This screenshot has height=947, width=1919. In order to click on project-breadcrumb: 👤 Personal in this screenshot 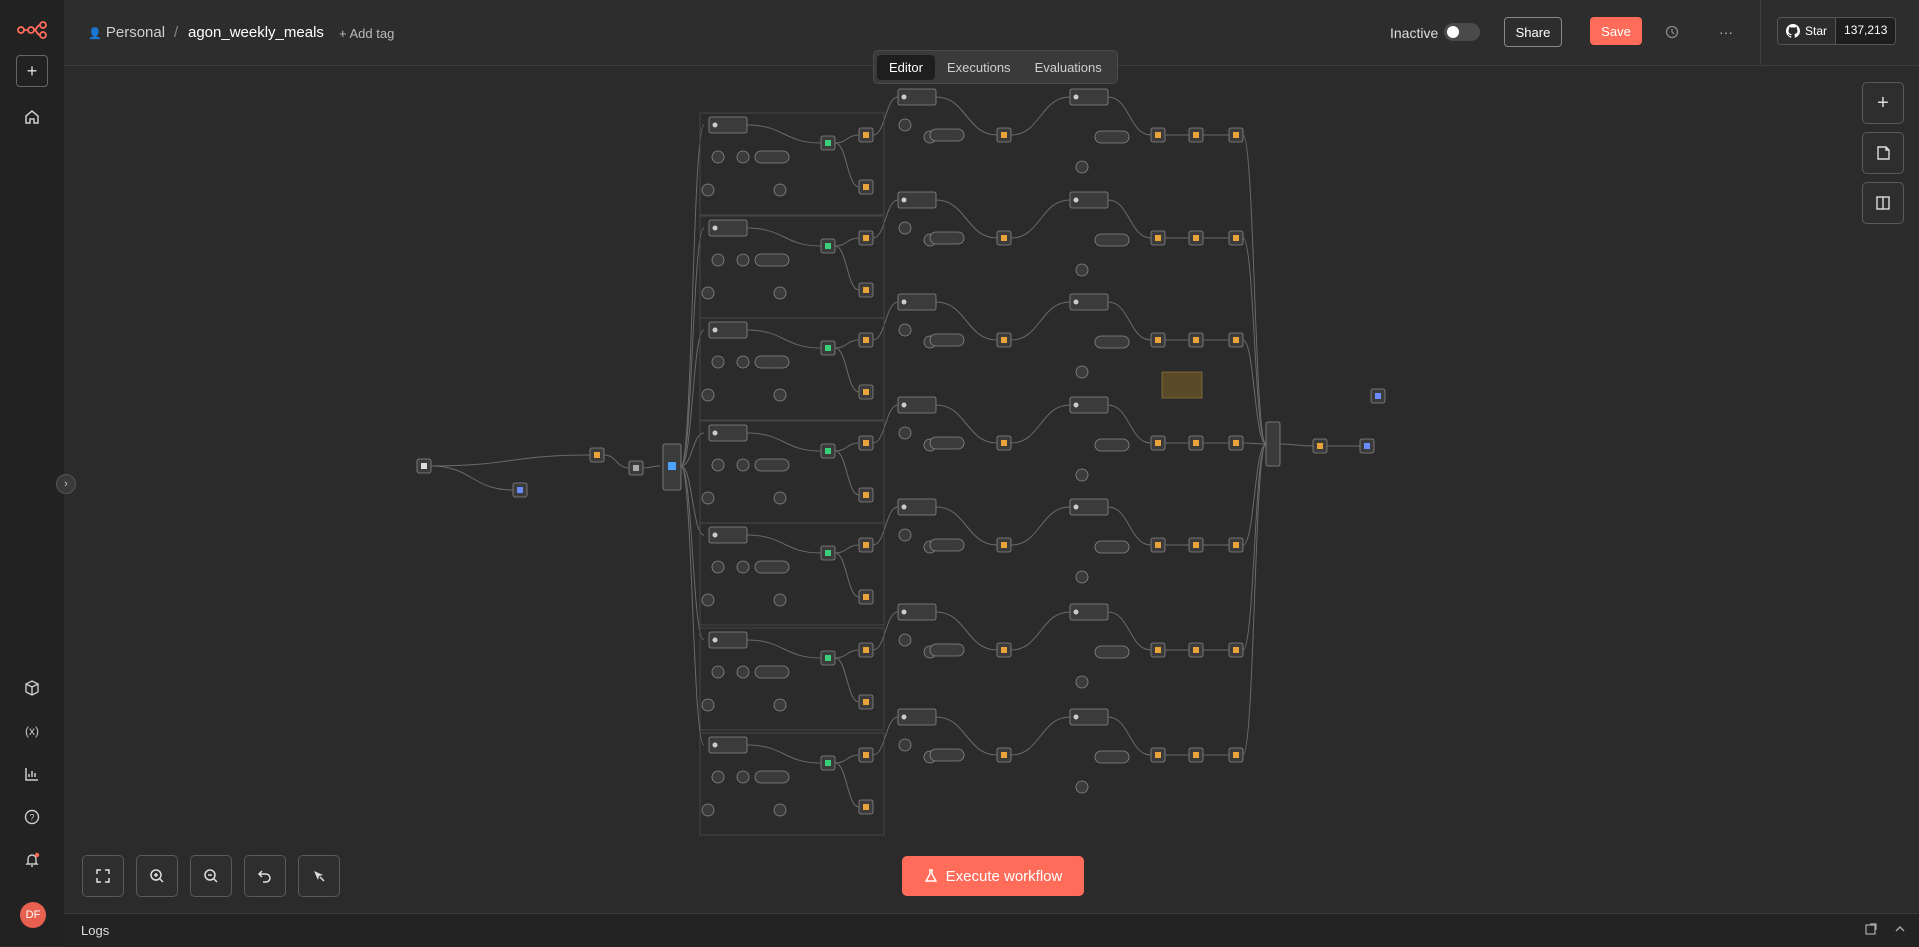, I will do `click(126, 32)`.